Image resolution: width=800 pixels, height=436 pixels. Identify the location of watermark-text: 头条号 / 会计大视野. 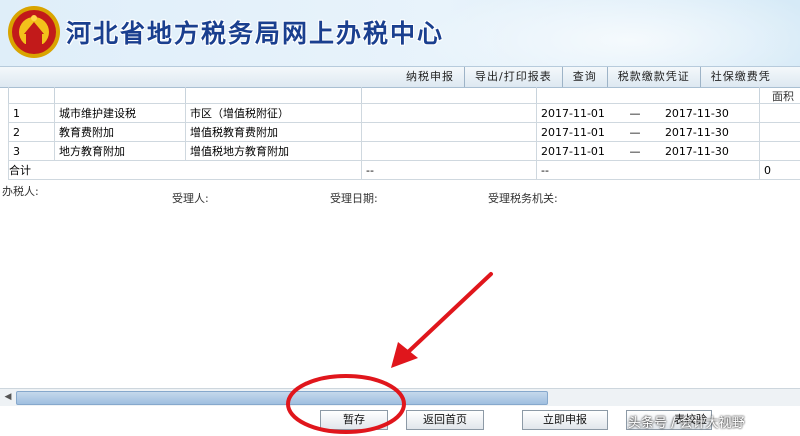
(686, 423).